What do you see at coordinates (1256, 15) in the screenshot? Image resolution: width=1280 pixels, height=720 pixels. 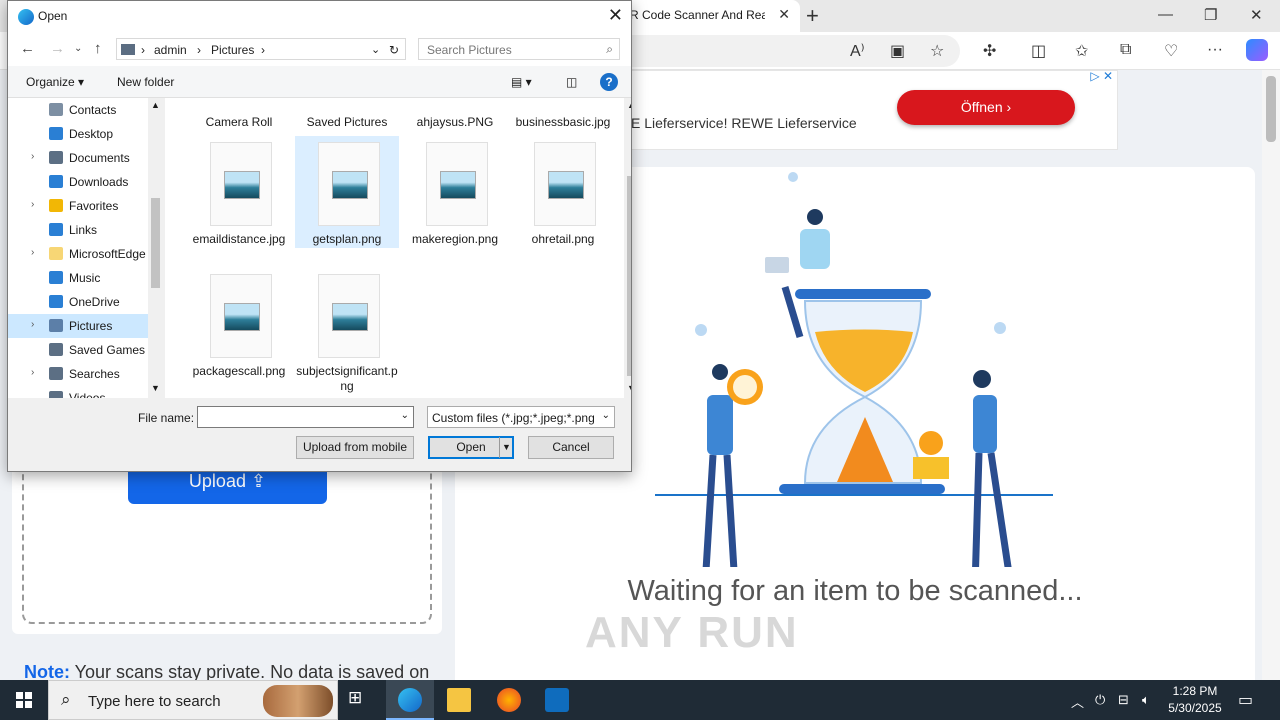 I see `window-close-icon: ✕` at bounding box center [1256, 15].